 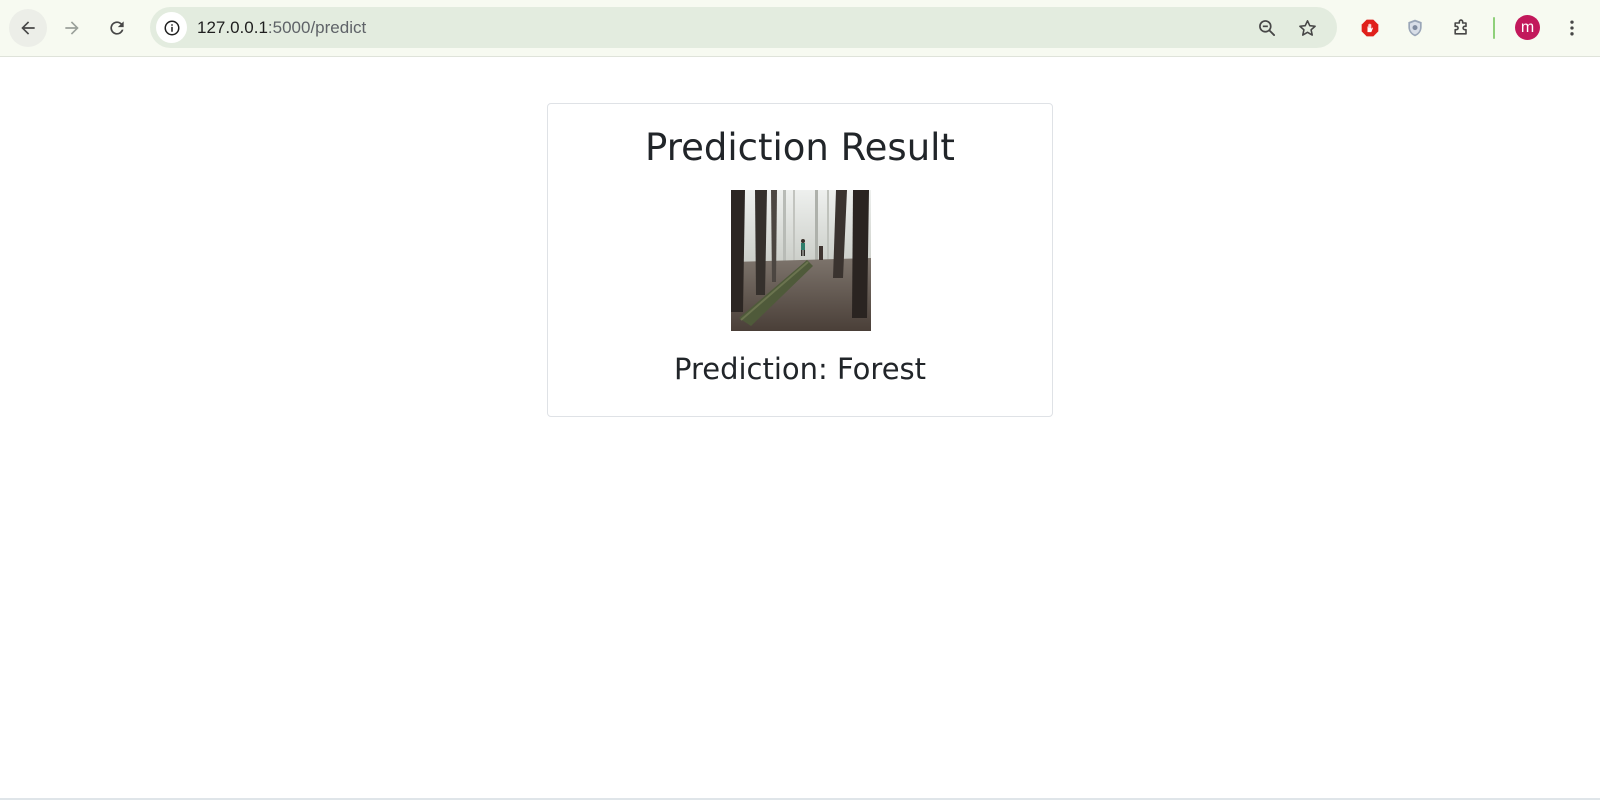 I want to click on prediction-card: Prediction Result Prediction: Forest, so click(x=800, y=260).